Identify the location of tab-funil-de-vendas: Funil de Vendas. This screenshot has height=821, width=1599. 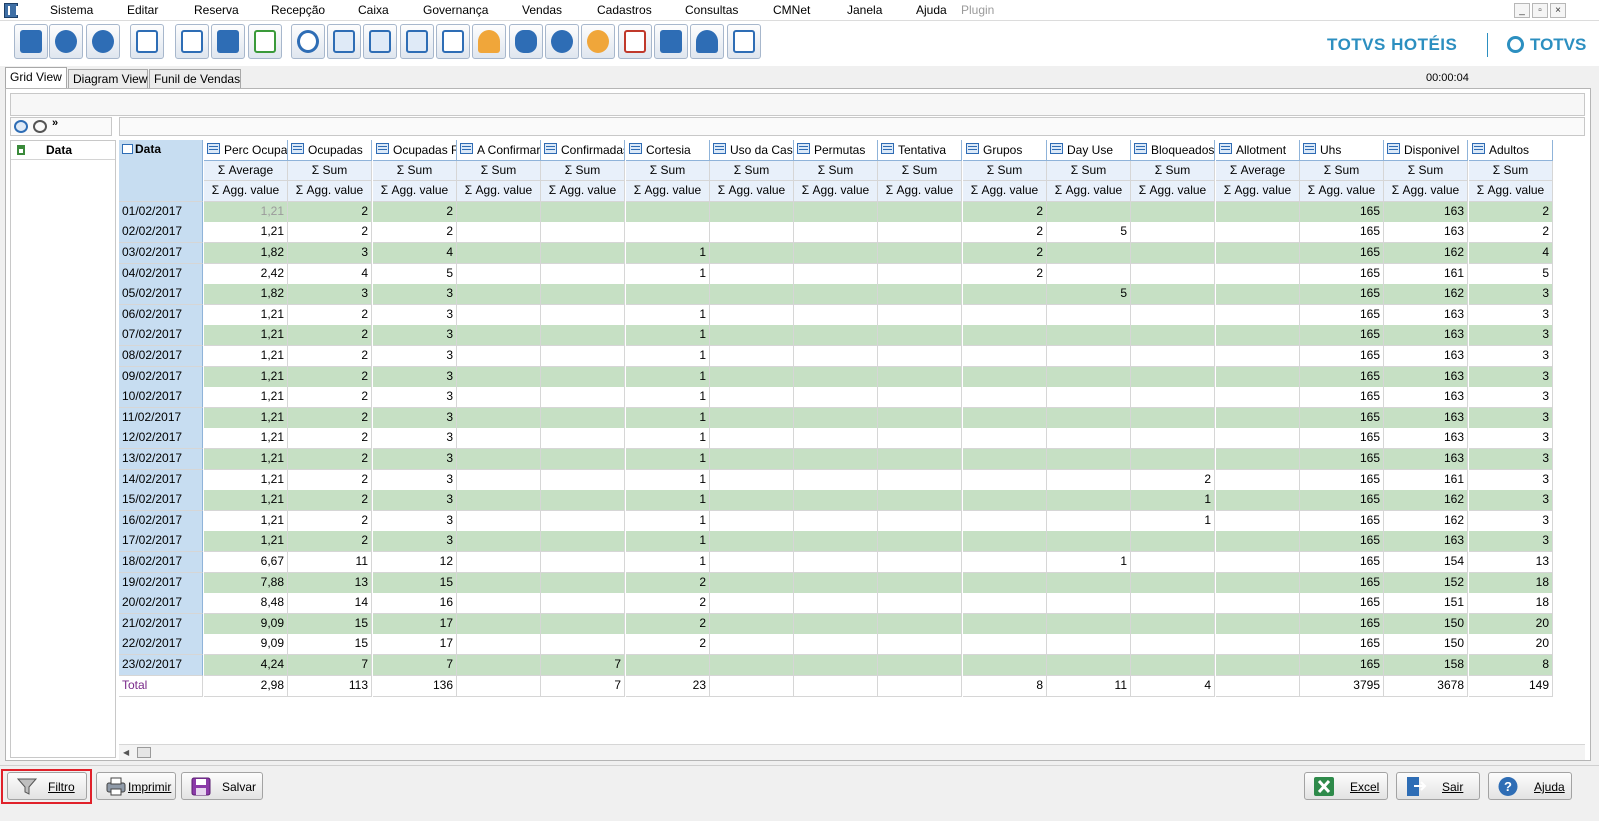
(195, 79).